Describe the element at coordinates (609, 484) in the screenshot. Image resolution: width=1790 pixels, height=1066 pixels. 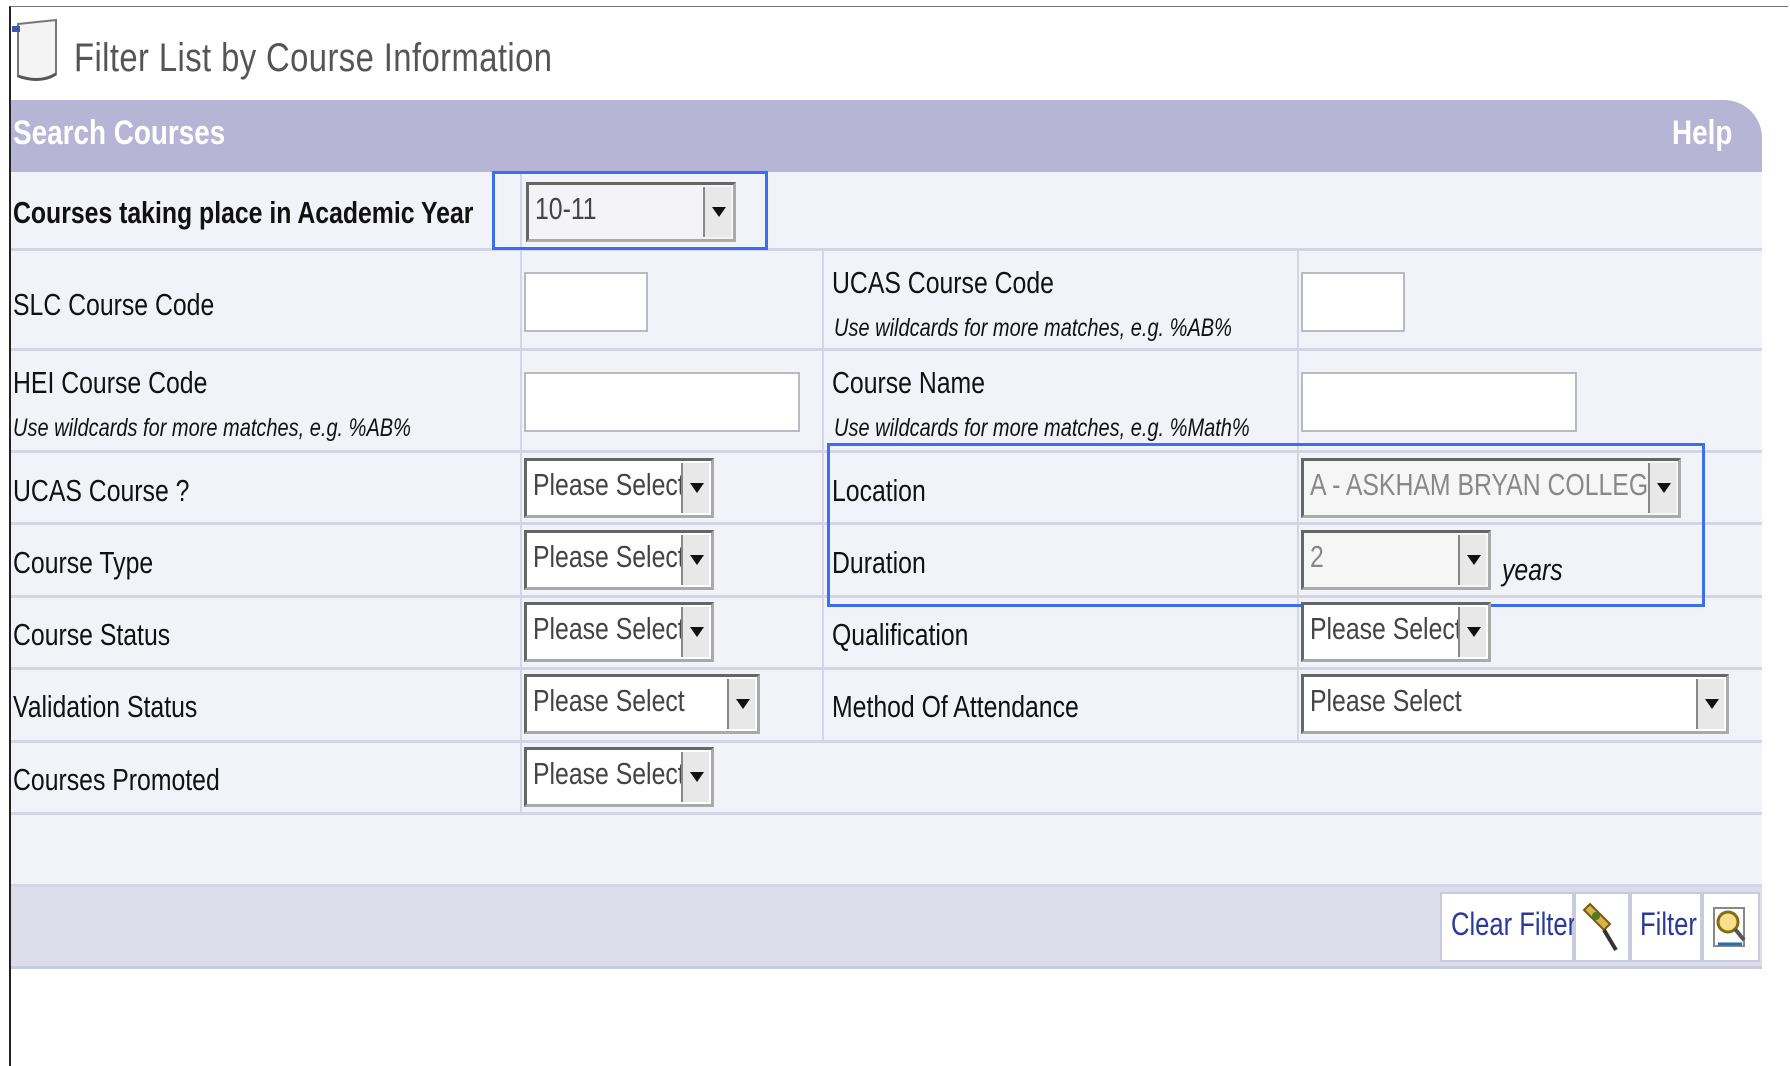
I see `ucas-course-value: Please Select` at that location.